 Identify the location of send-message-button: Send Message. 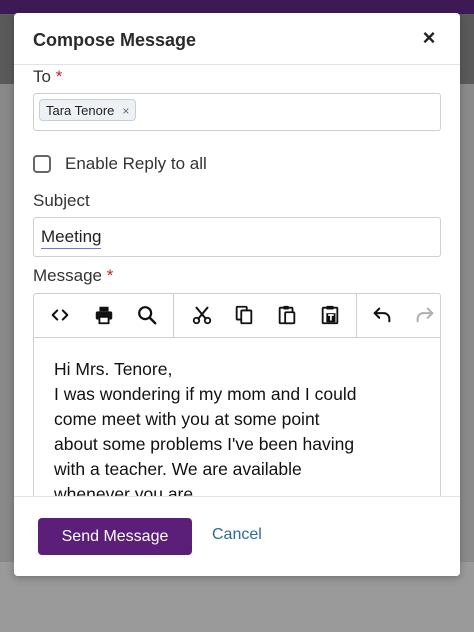
(115, 536).